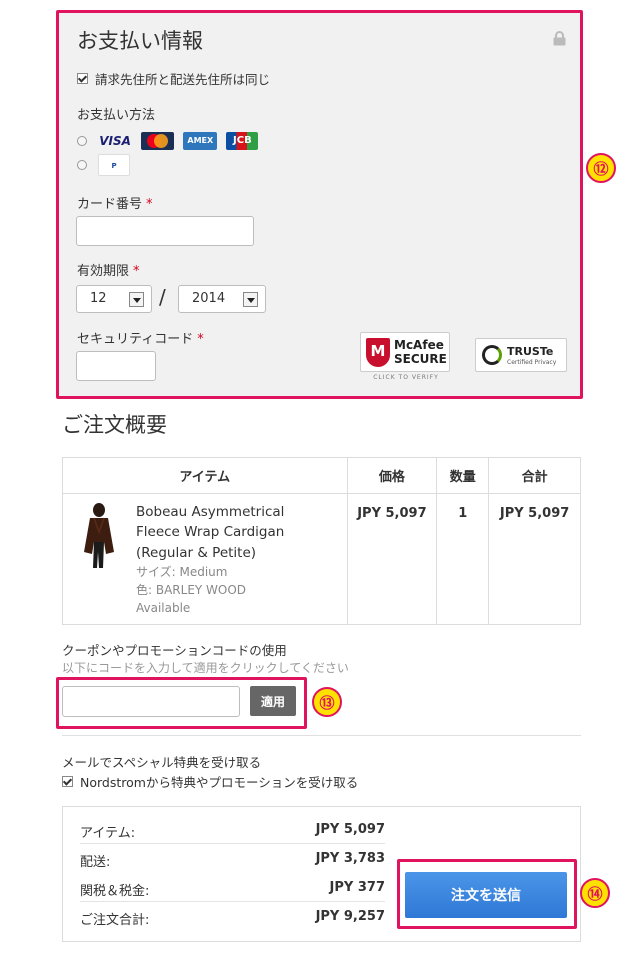 The height and width of the screenshot is (960, 640). What do you see at coordinates (82, 165) in the screenshot?
I see `paypal-radio` at bounding box center [82, 165].